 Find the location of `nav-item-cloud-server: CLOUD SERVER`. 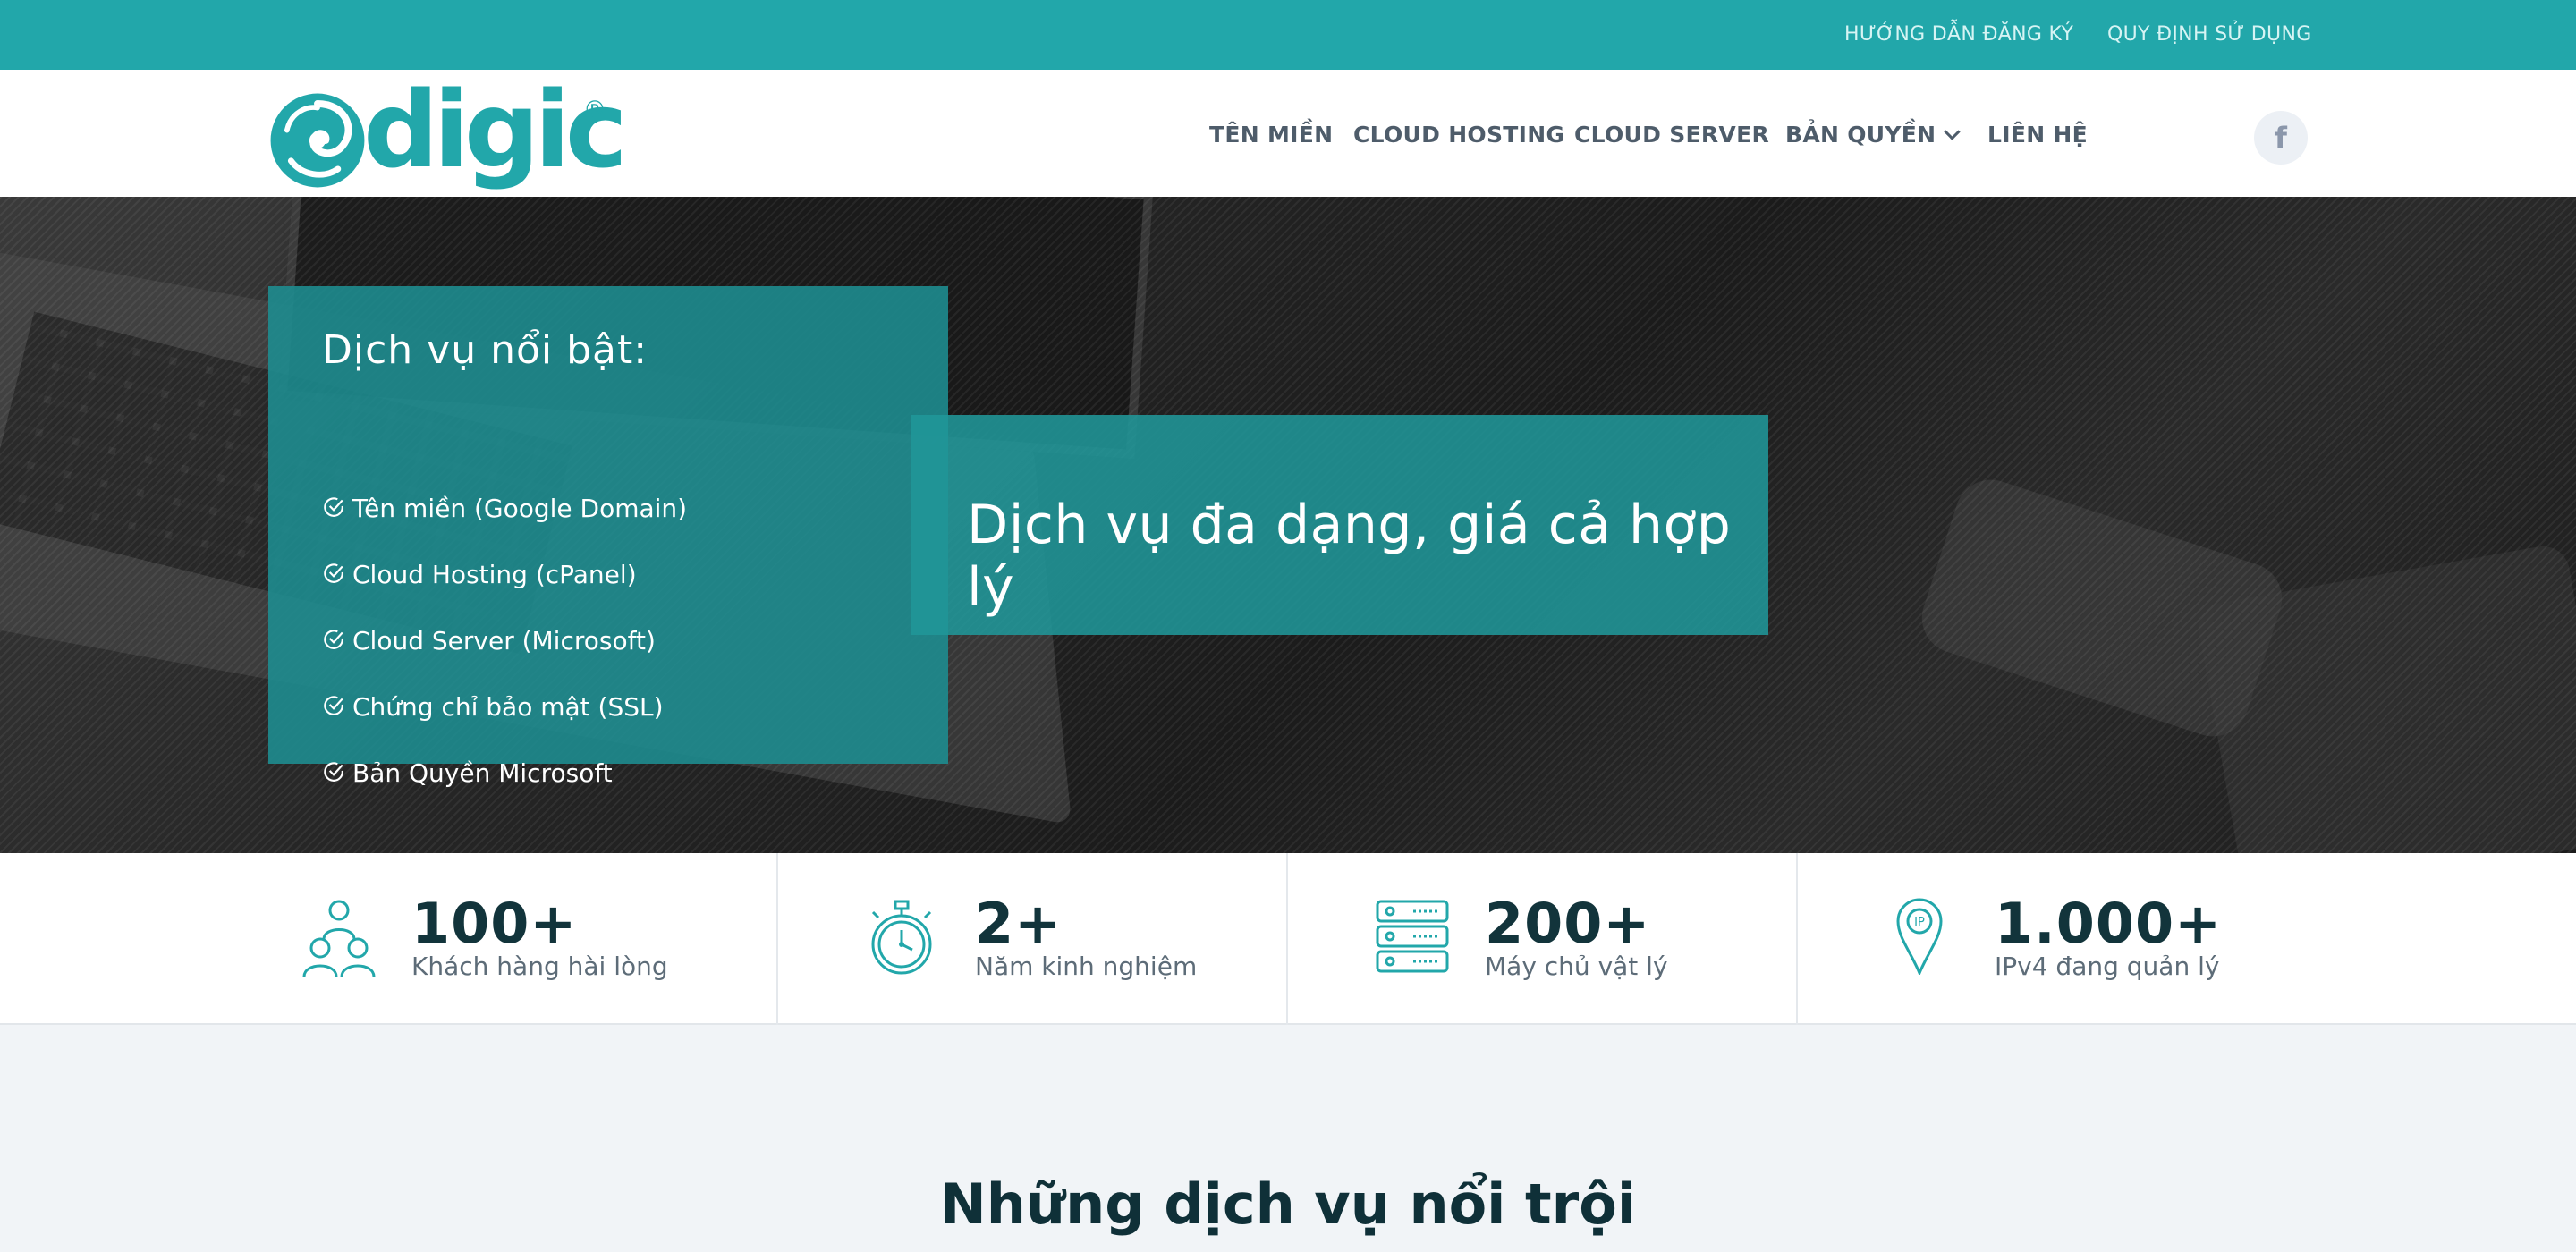

nav-item-cloud-server: CLOUD SERVER is located at coordinates (1671, 135).